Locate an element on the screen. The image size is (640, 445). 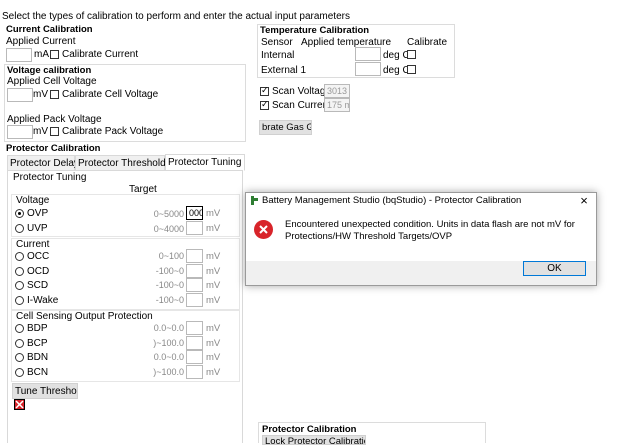
calibrate-gas-gauge-button: brate Gas Gau is located at coordinates (285, 127).